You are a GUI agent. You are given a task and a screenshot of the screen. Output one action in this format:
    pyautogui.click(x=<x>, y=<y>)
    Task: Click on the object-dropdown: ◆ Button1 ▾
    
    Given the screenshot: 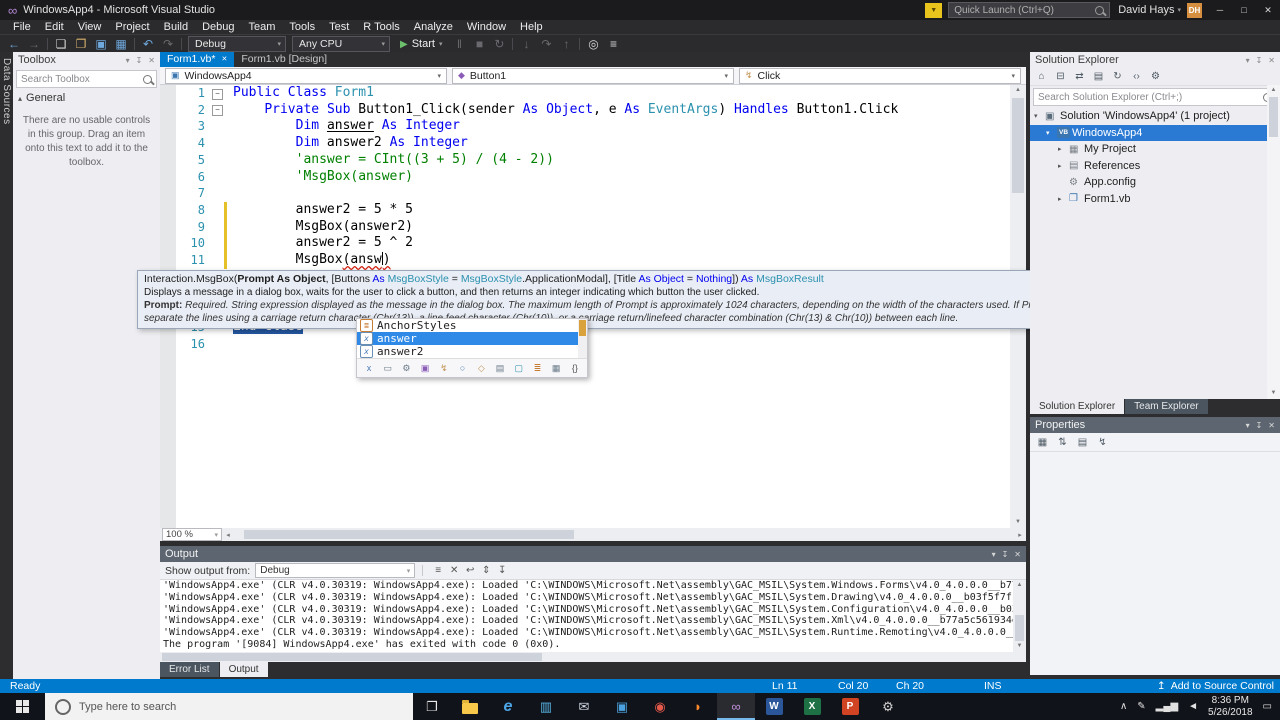 What is the action you would take?
    pyautogui.click(x=593, y=75)
    